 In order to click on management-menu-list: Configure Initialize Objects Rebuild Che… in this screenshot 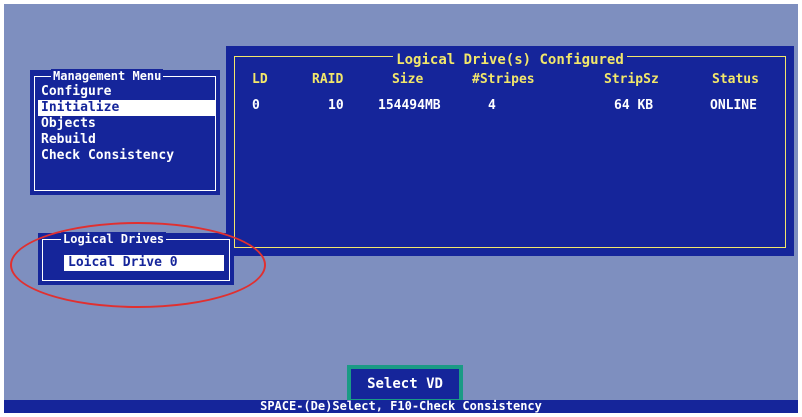, I will do `click(127, 124)`.